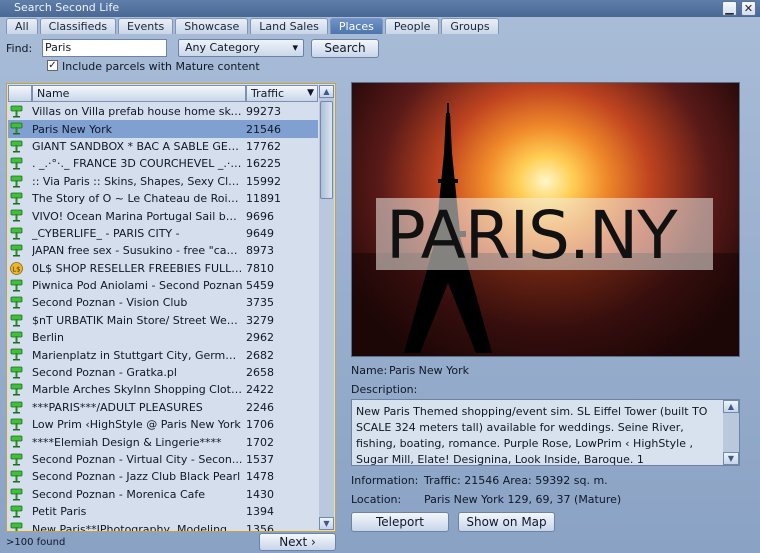 The image size is (760, 553). Describe the element at coordinates (345, 48) in the screenshot. I see `search-button: Search` at that location.